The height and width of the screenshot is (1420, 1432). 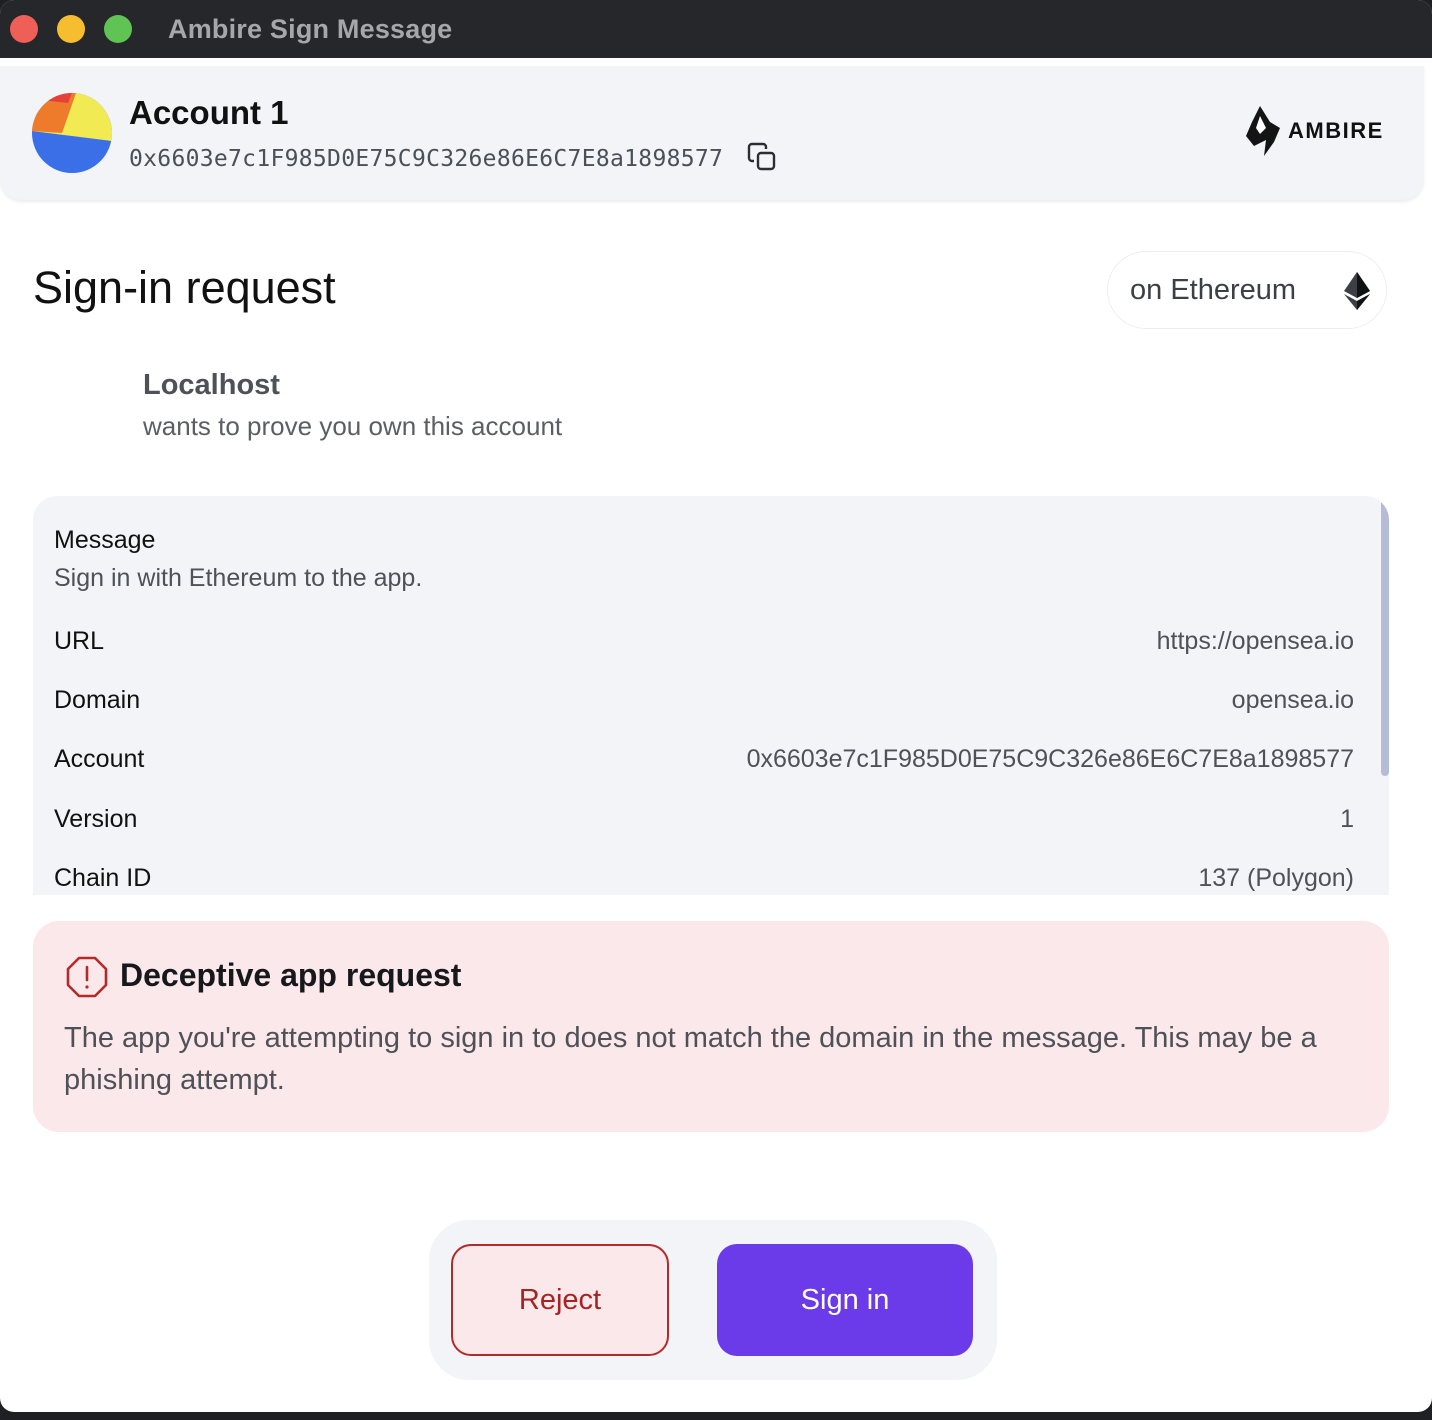 What do you see at coordinates (97, 699) in the screenshot?
I see `field-label-domain: Domain` at bounding box center [97, 699].